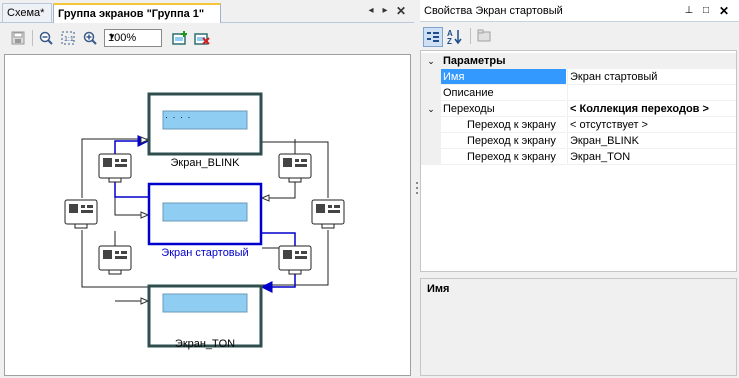  What do you see at coordinates (578, 327) in the screenshot?
I see `property-description-panel: Имя` at bounding box center [578, 327].